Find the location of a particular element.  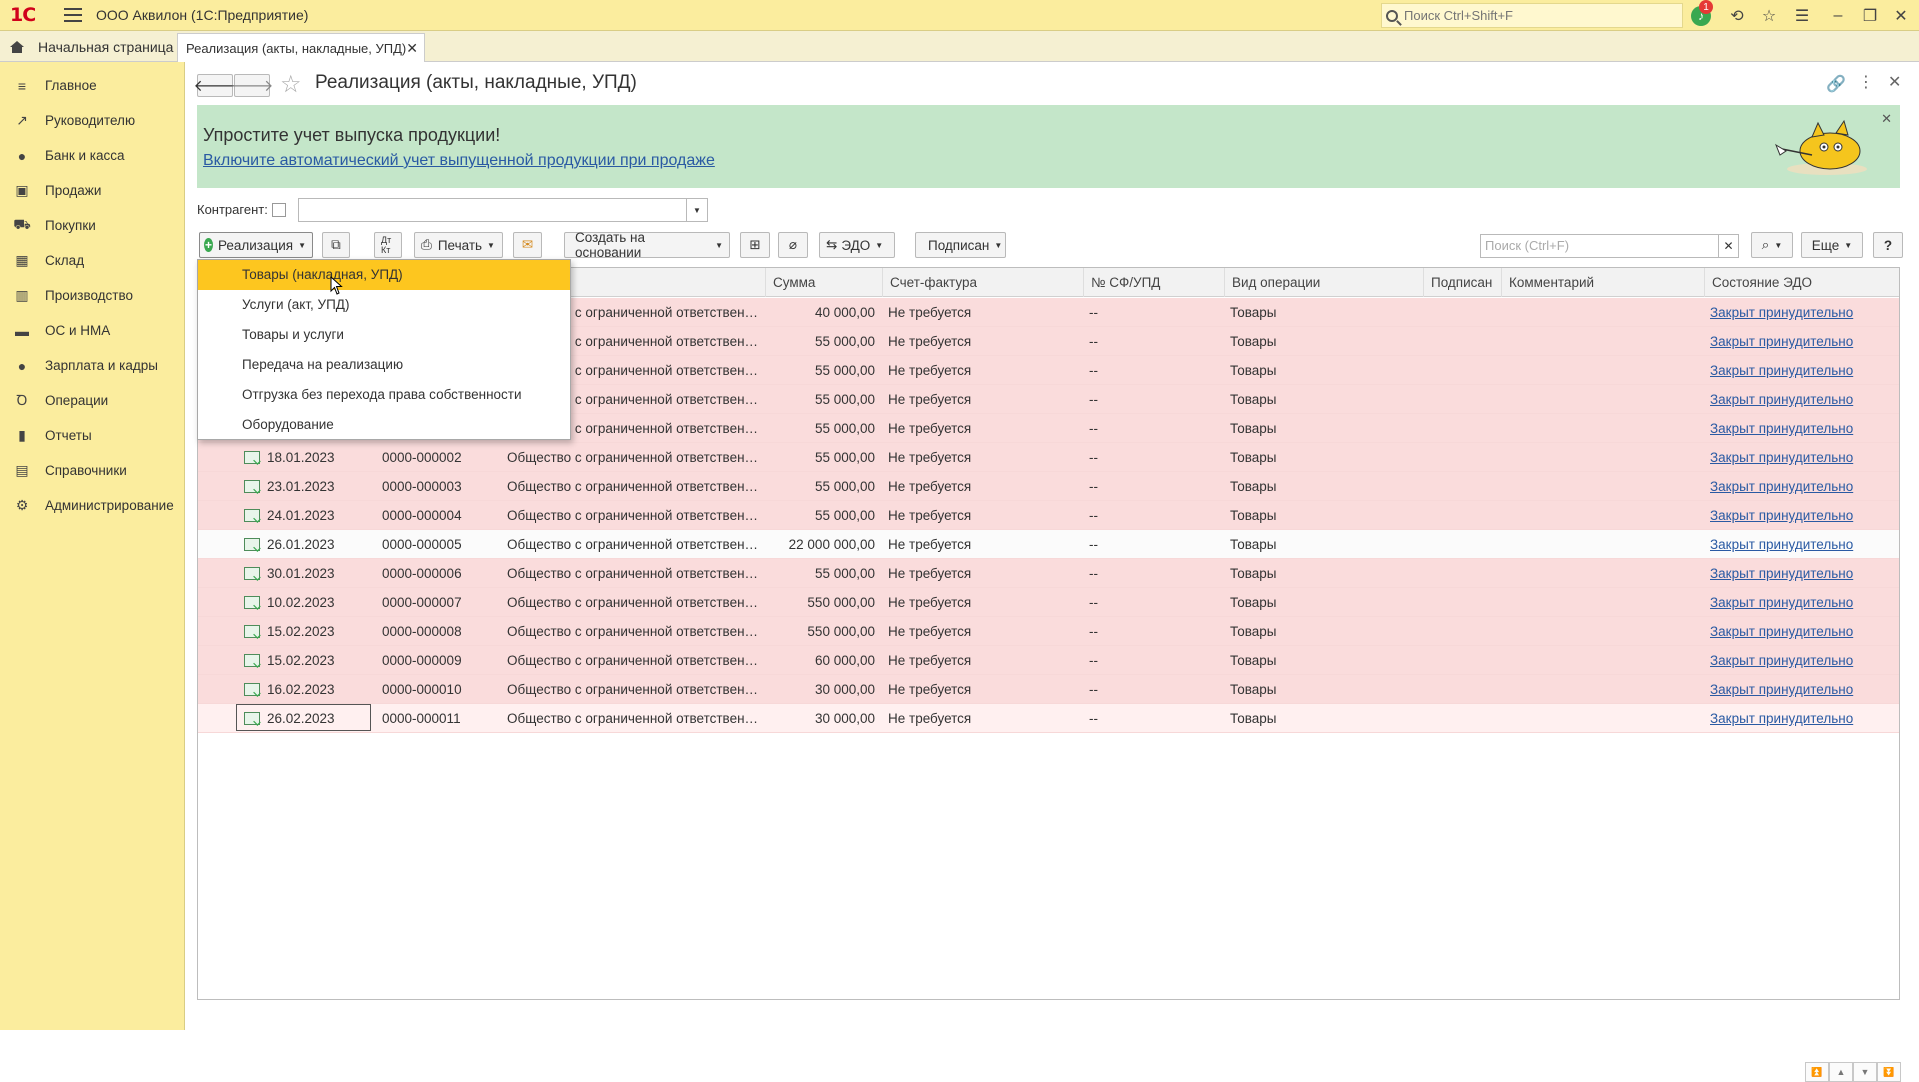

header-sum: Сумма is located at coordinates (823, 282).